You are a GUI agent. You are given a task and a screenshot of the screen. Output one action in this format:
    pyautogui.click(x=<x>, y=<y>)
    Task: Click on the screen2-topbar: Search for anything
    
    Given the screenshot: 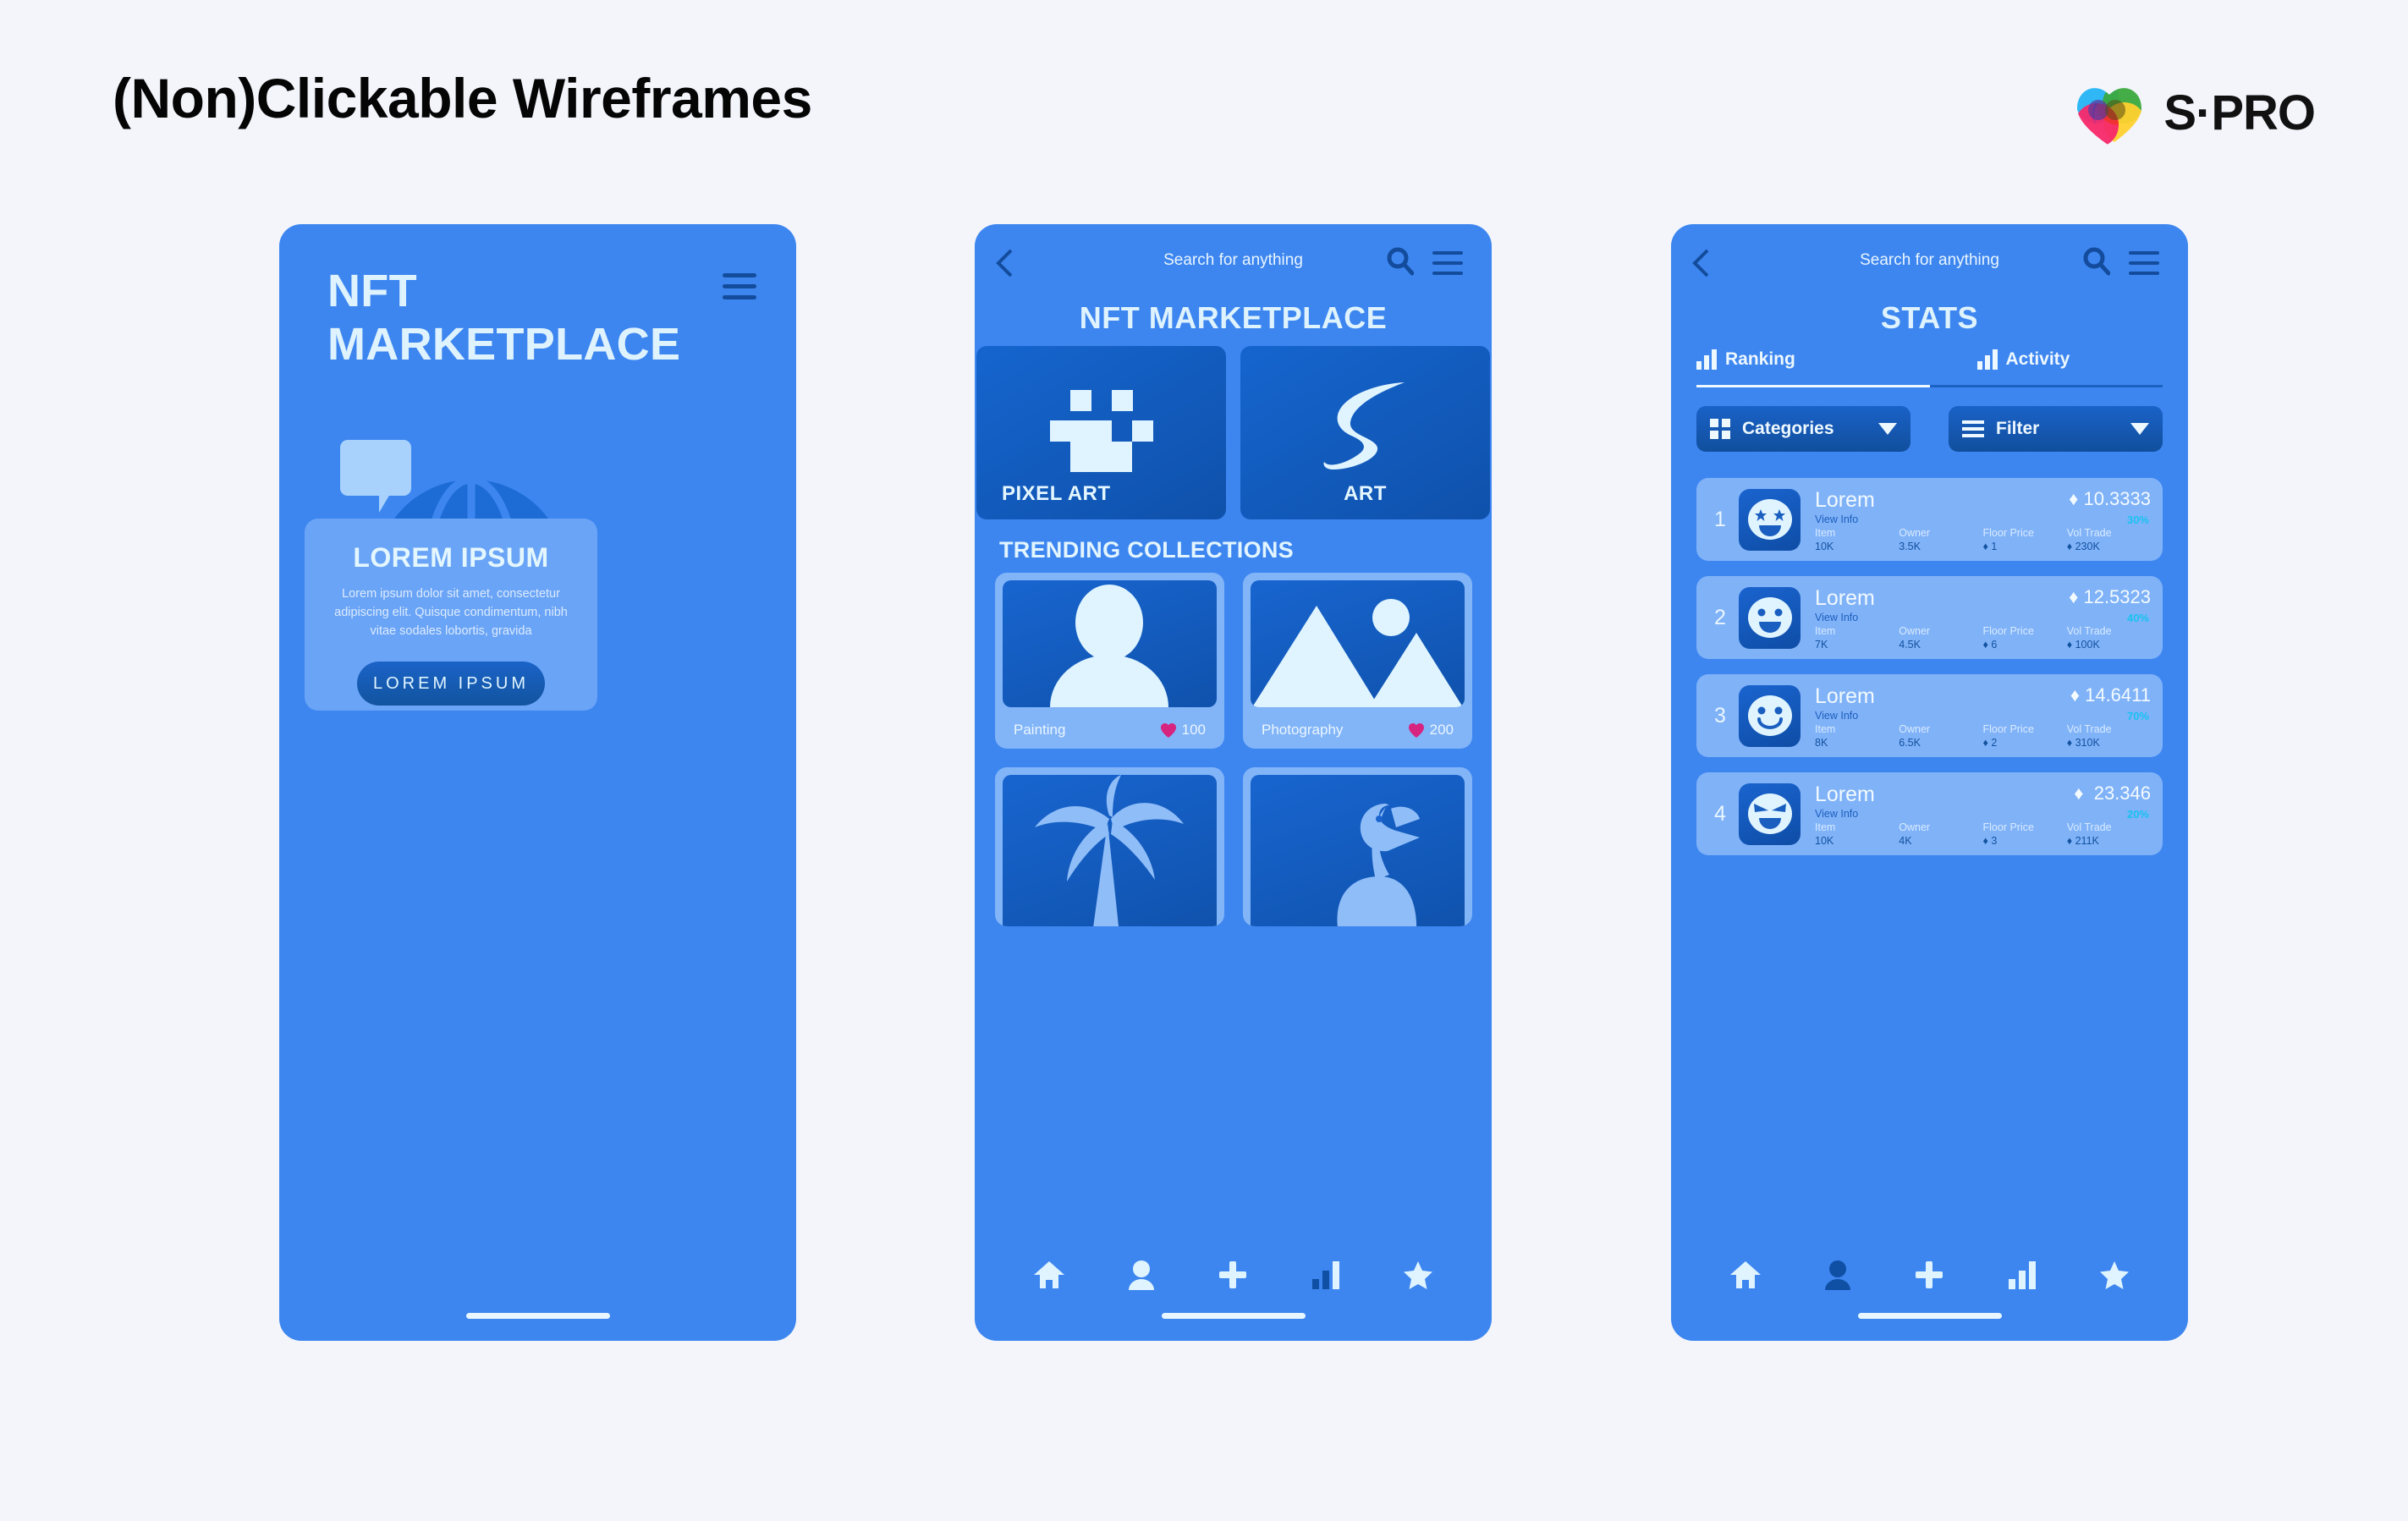 What is the action you would take?
    pyautogui.click(x=1233, y=265)
    